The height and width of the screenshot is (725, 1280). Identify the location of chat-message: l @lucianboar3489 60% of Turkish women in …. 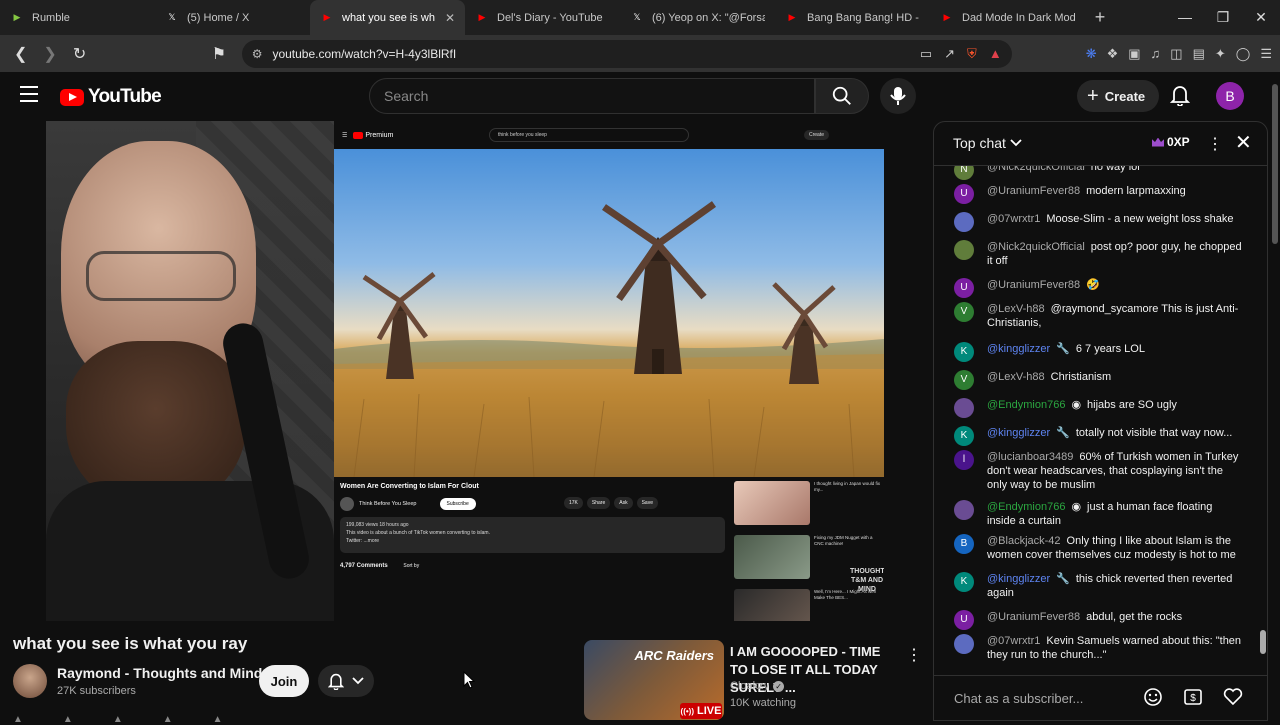
(1099, 471).